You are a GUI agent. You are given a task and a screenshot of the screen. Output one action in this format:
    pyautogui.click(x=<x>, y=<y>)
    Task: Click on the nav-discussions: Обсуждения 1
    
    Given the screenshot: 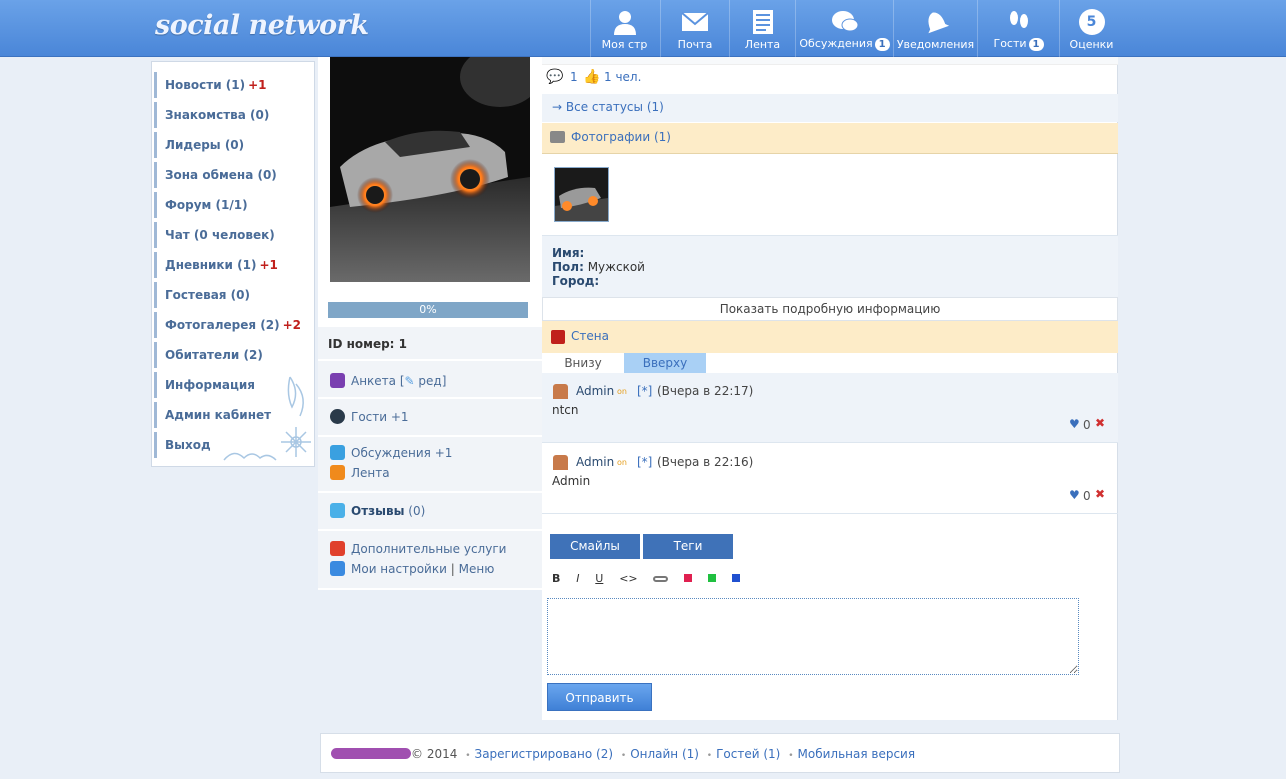 What is the action you would take?
    pyautogui.click(x=844, y=28)
    